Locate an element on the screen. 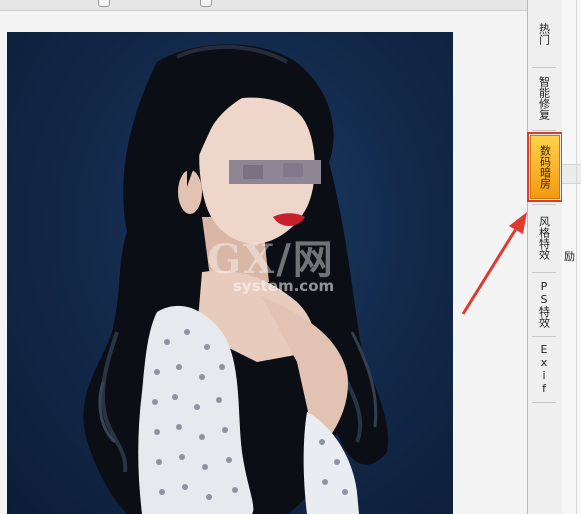  tab-digital-darkroom: 数码暗房 is located at coordinates (545, 167).